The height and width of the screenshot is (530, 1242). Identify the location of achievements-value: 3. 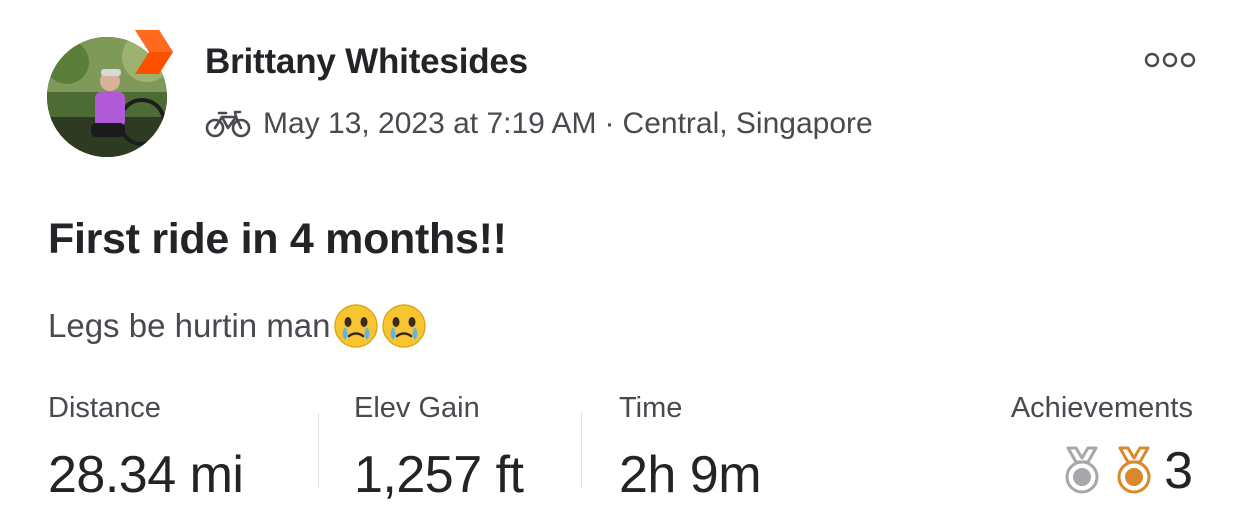
(1102, 471).